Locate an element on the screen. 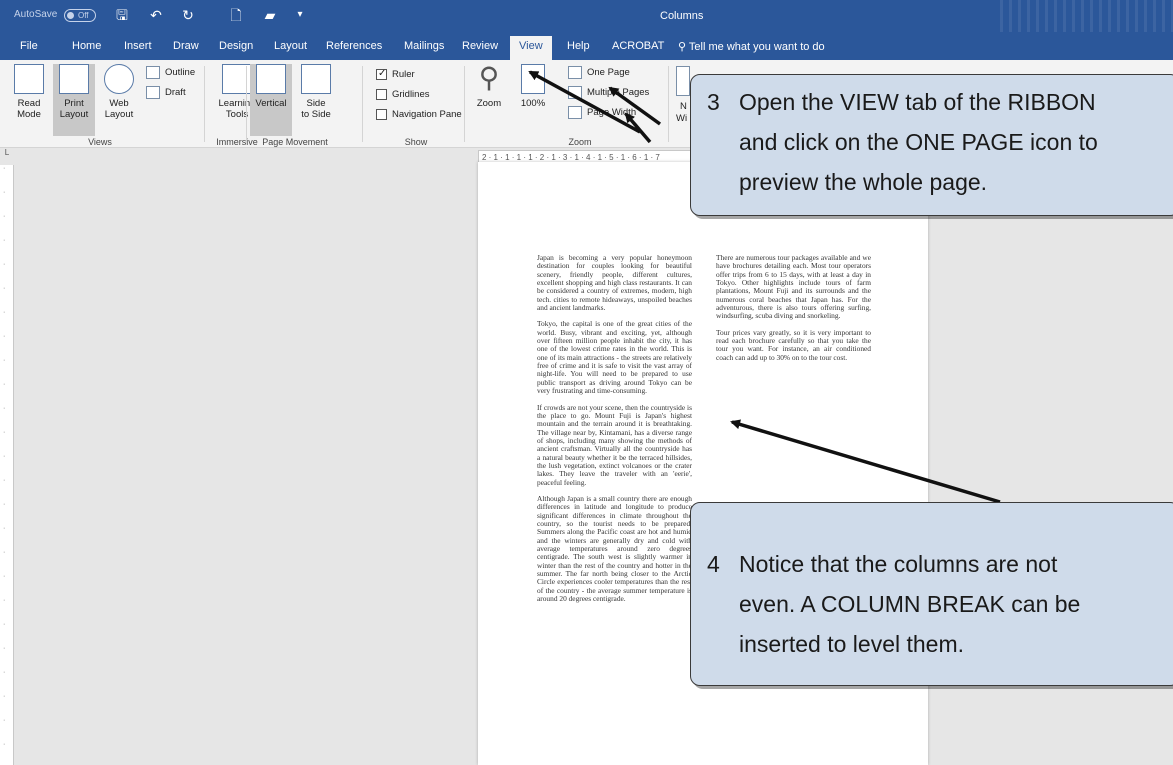 This screenshot has height=765, width=1173. zoom-group-label: Zoom is located at coordinates (580, 142).